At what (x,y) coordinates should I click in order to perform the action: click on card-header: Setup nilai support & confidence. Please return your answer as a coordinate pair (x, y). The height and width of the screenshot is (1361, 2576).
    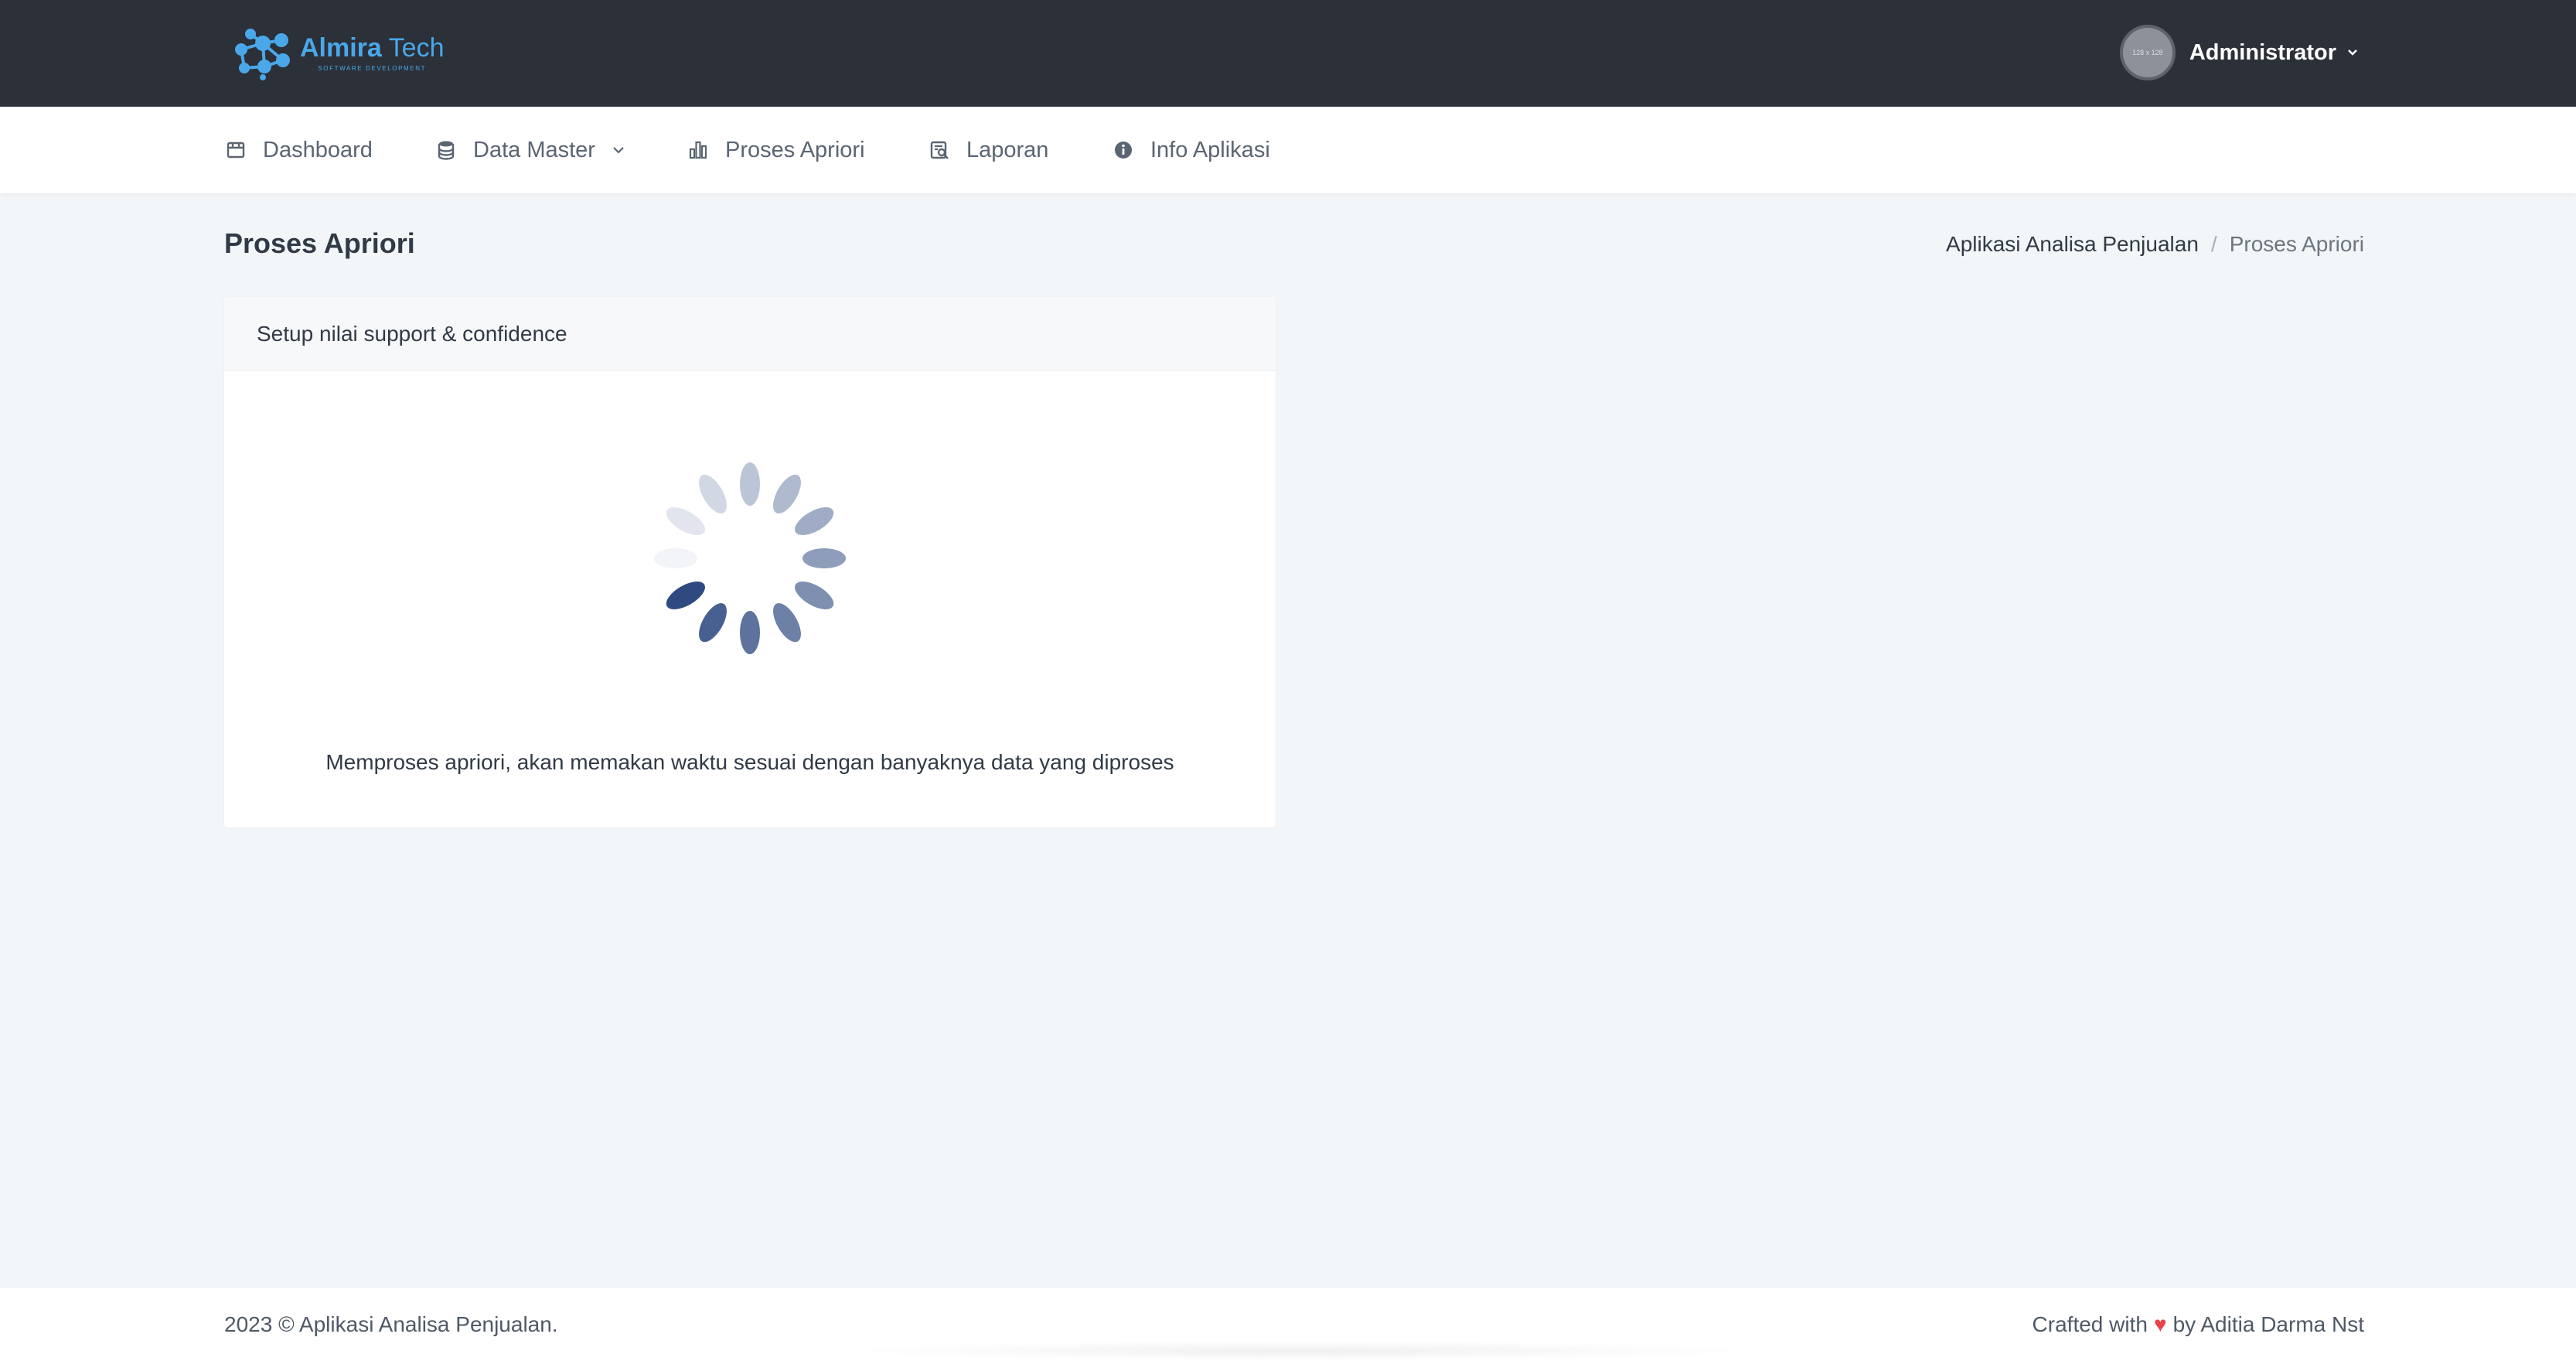
    Looking at the image, I should click on (750, 334).